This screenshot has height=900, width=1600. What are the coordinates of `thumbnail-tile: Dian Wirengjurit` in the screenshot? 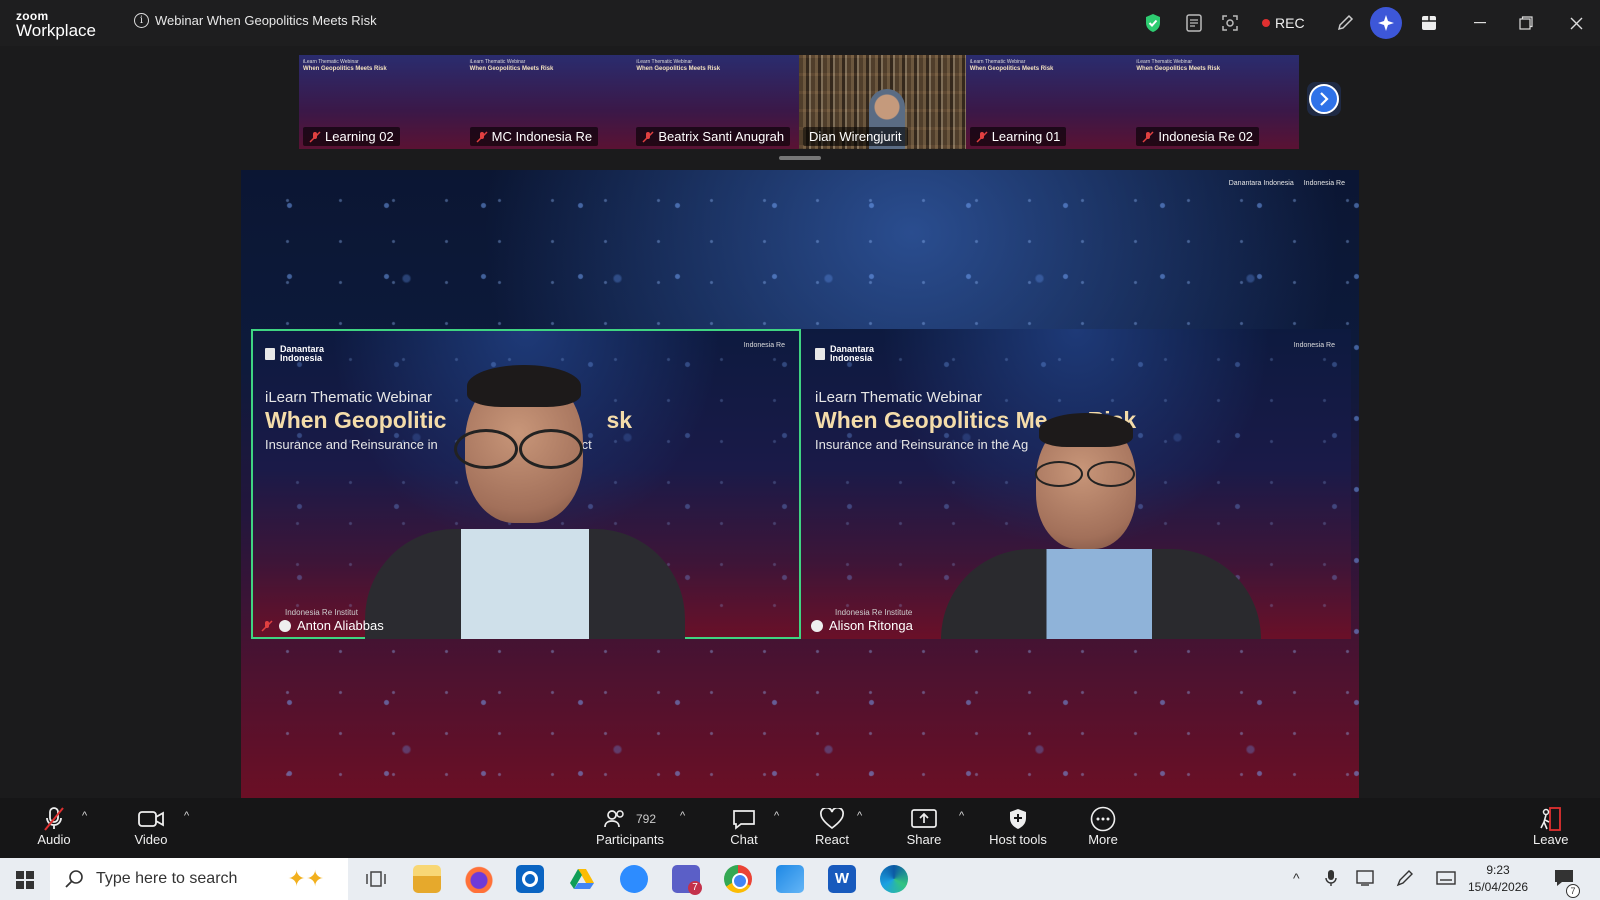 It's located at (882, 102).